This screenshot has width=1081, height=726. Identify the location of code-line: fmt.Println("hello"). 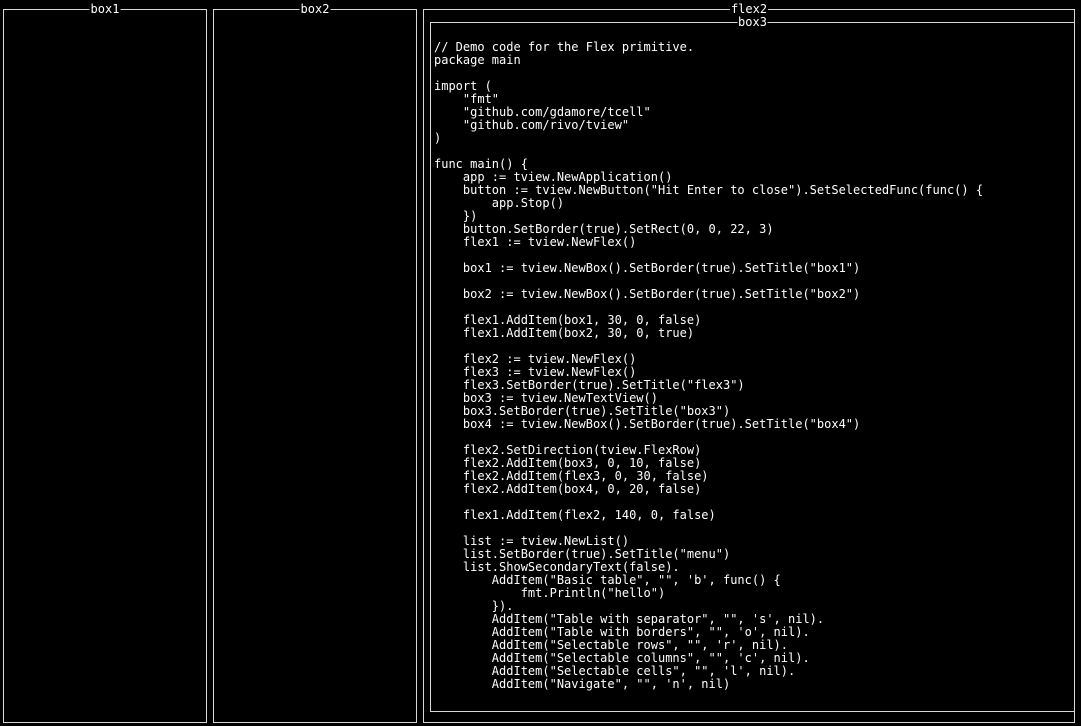
(550, 593).